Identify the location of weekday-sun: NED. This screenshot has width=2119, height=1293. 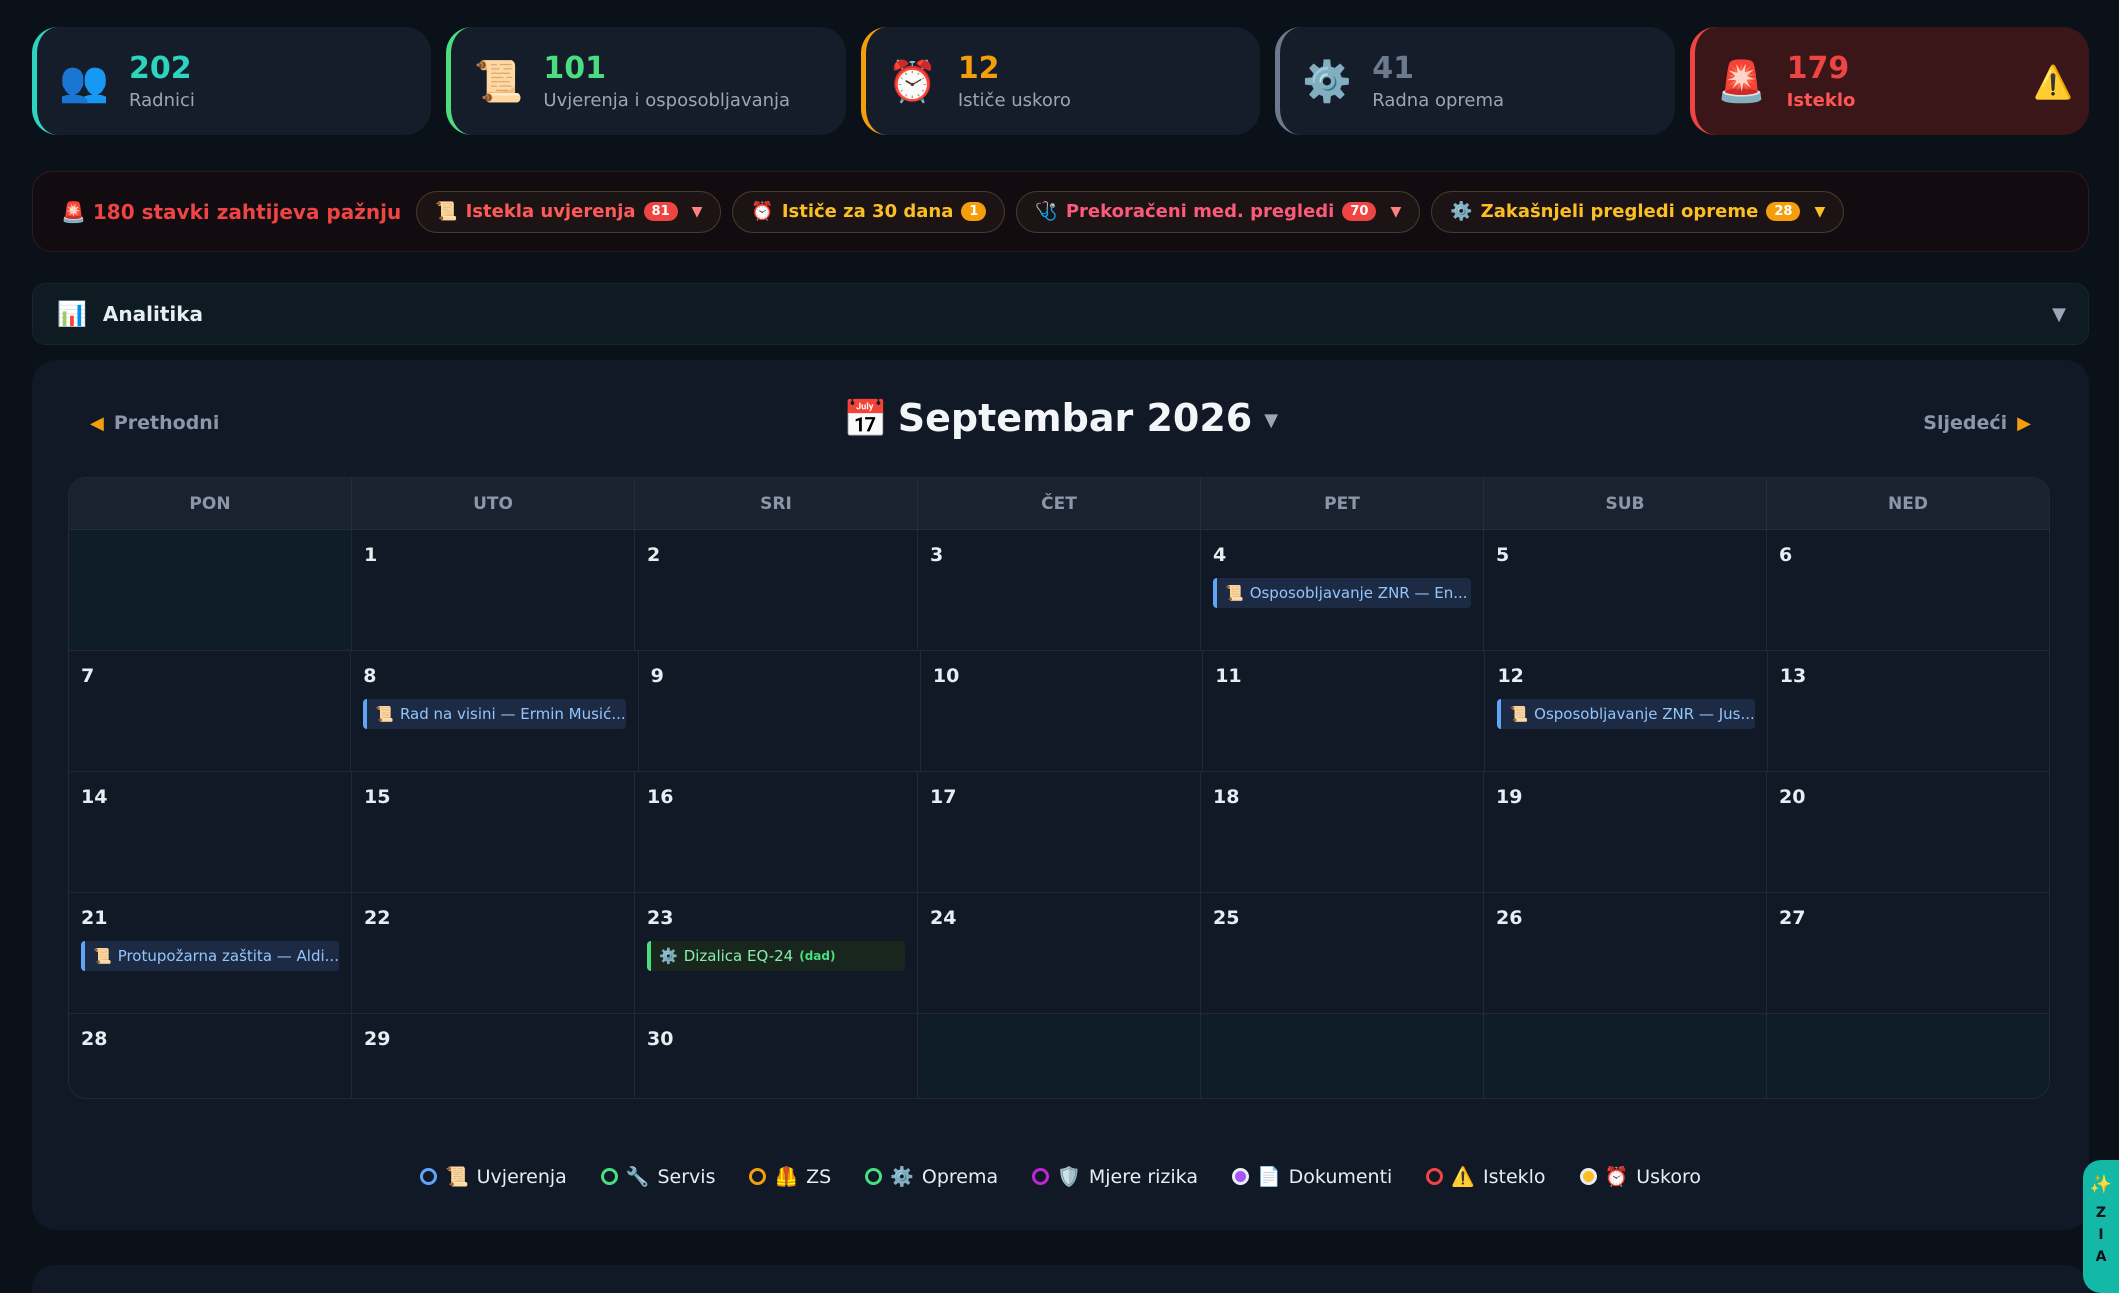
(1908, 504).